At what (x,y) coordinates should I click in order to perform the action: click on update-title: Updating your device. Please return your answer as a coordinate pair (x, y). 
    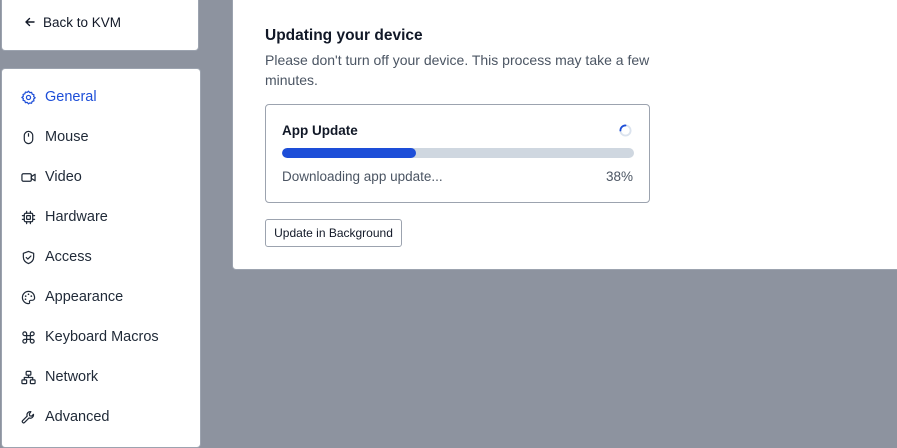
    Looking at the image, I should click on (344, 35).